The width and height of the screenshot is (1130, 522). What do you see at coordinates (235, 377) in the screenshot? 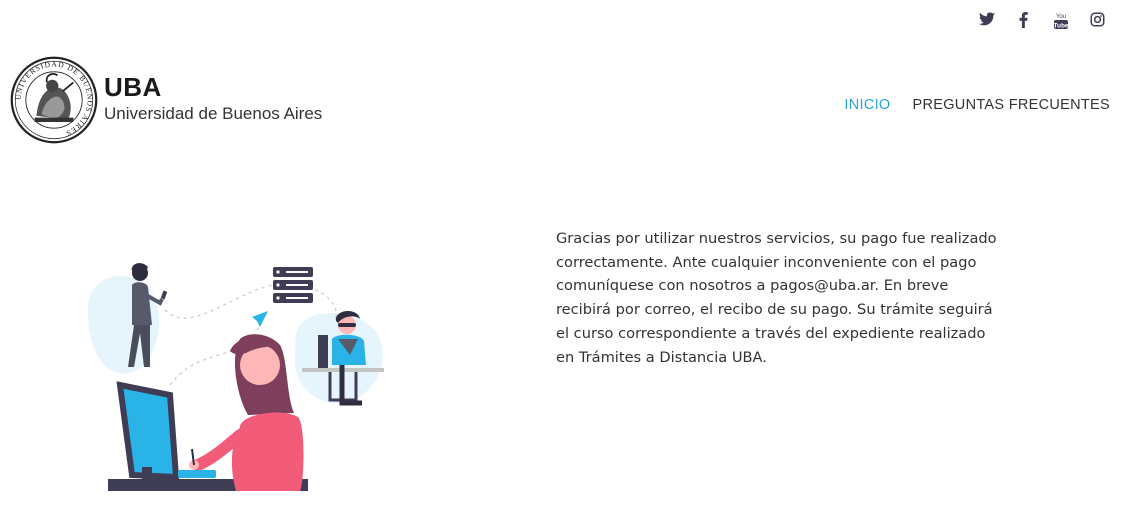
I see `payment-success-illustration` at bounding box center [235, 377].